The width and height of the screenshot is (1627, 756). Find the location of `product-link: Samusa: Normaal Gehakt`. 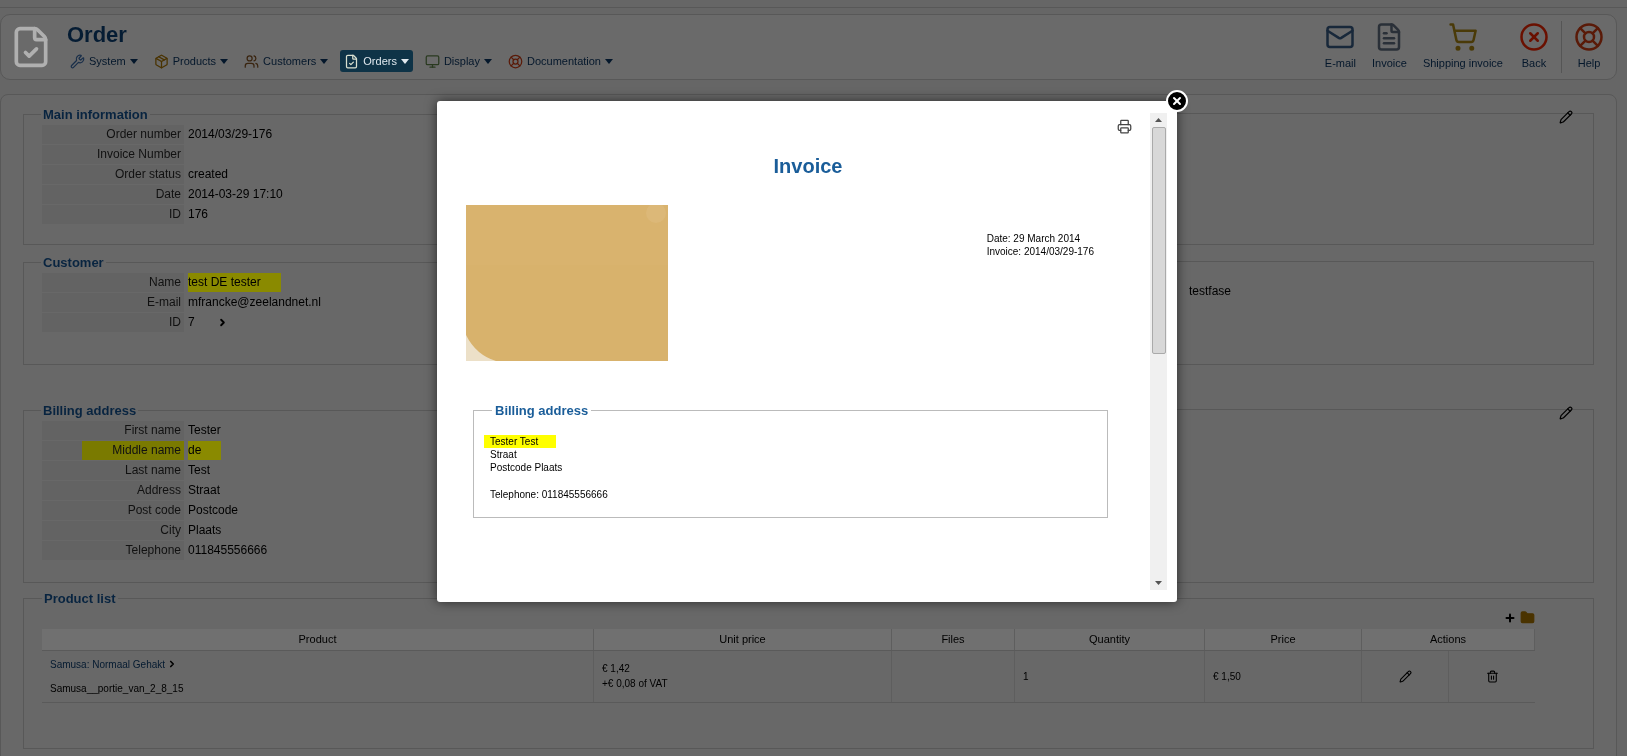

product-link: Samusa: Normaal Gehakt is located at coordinates (108, 664).